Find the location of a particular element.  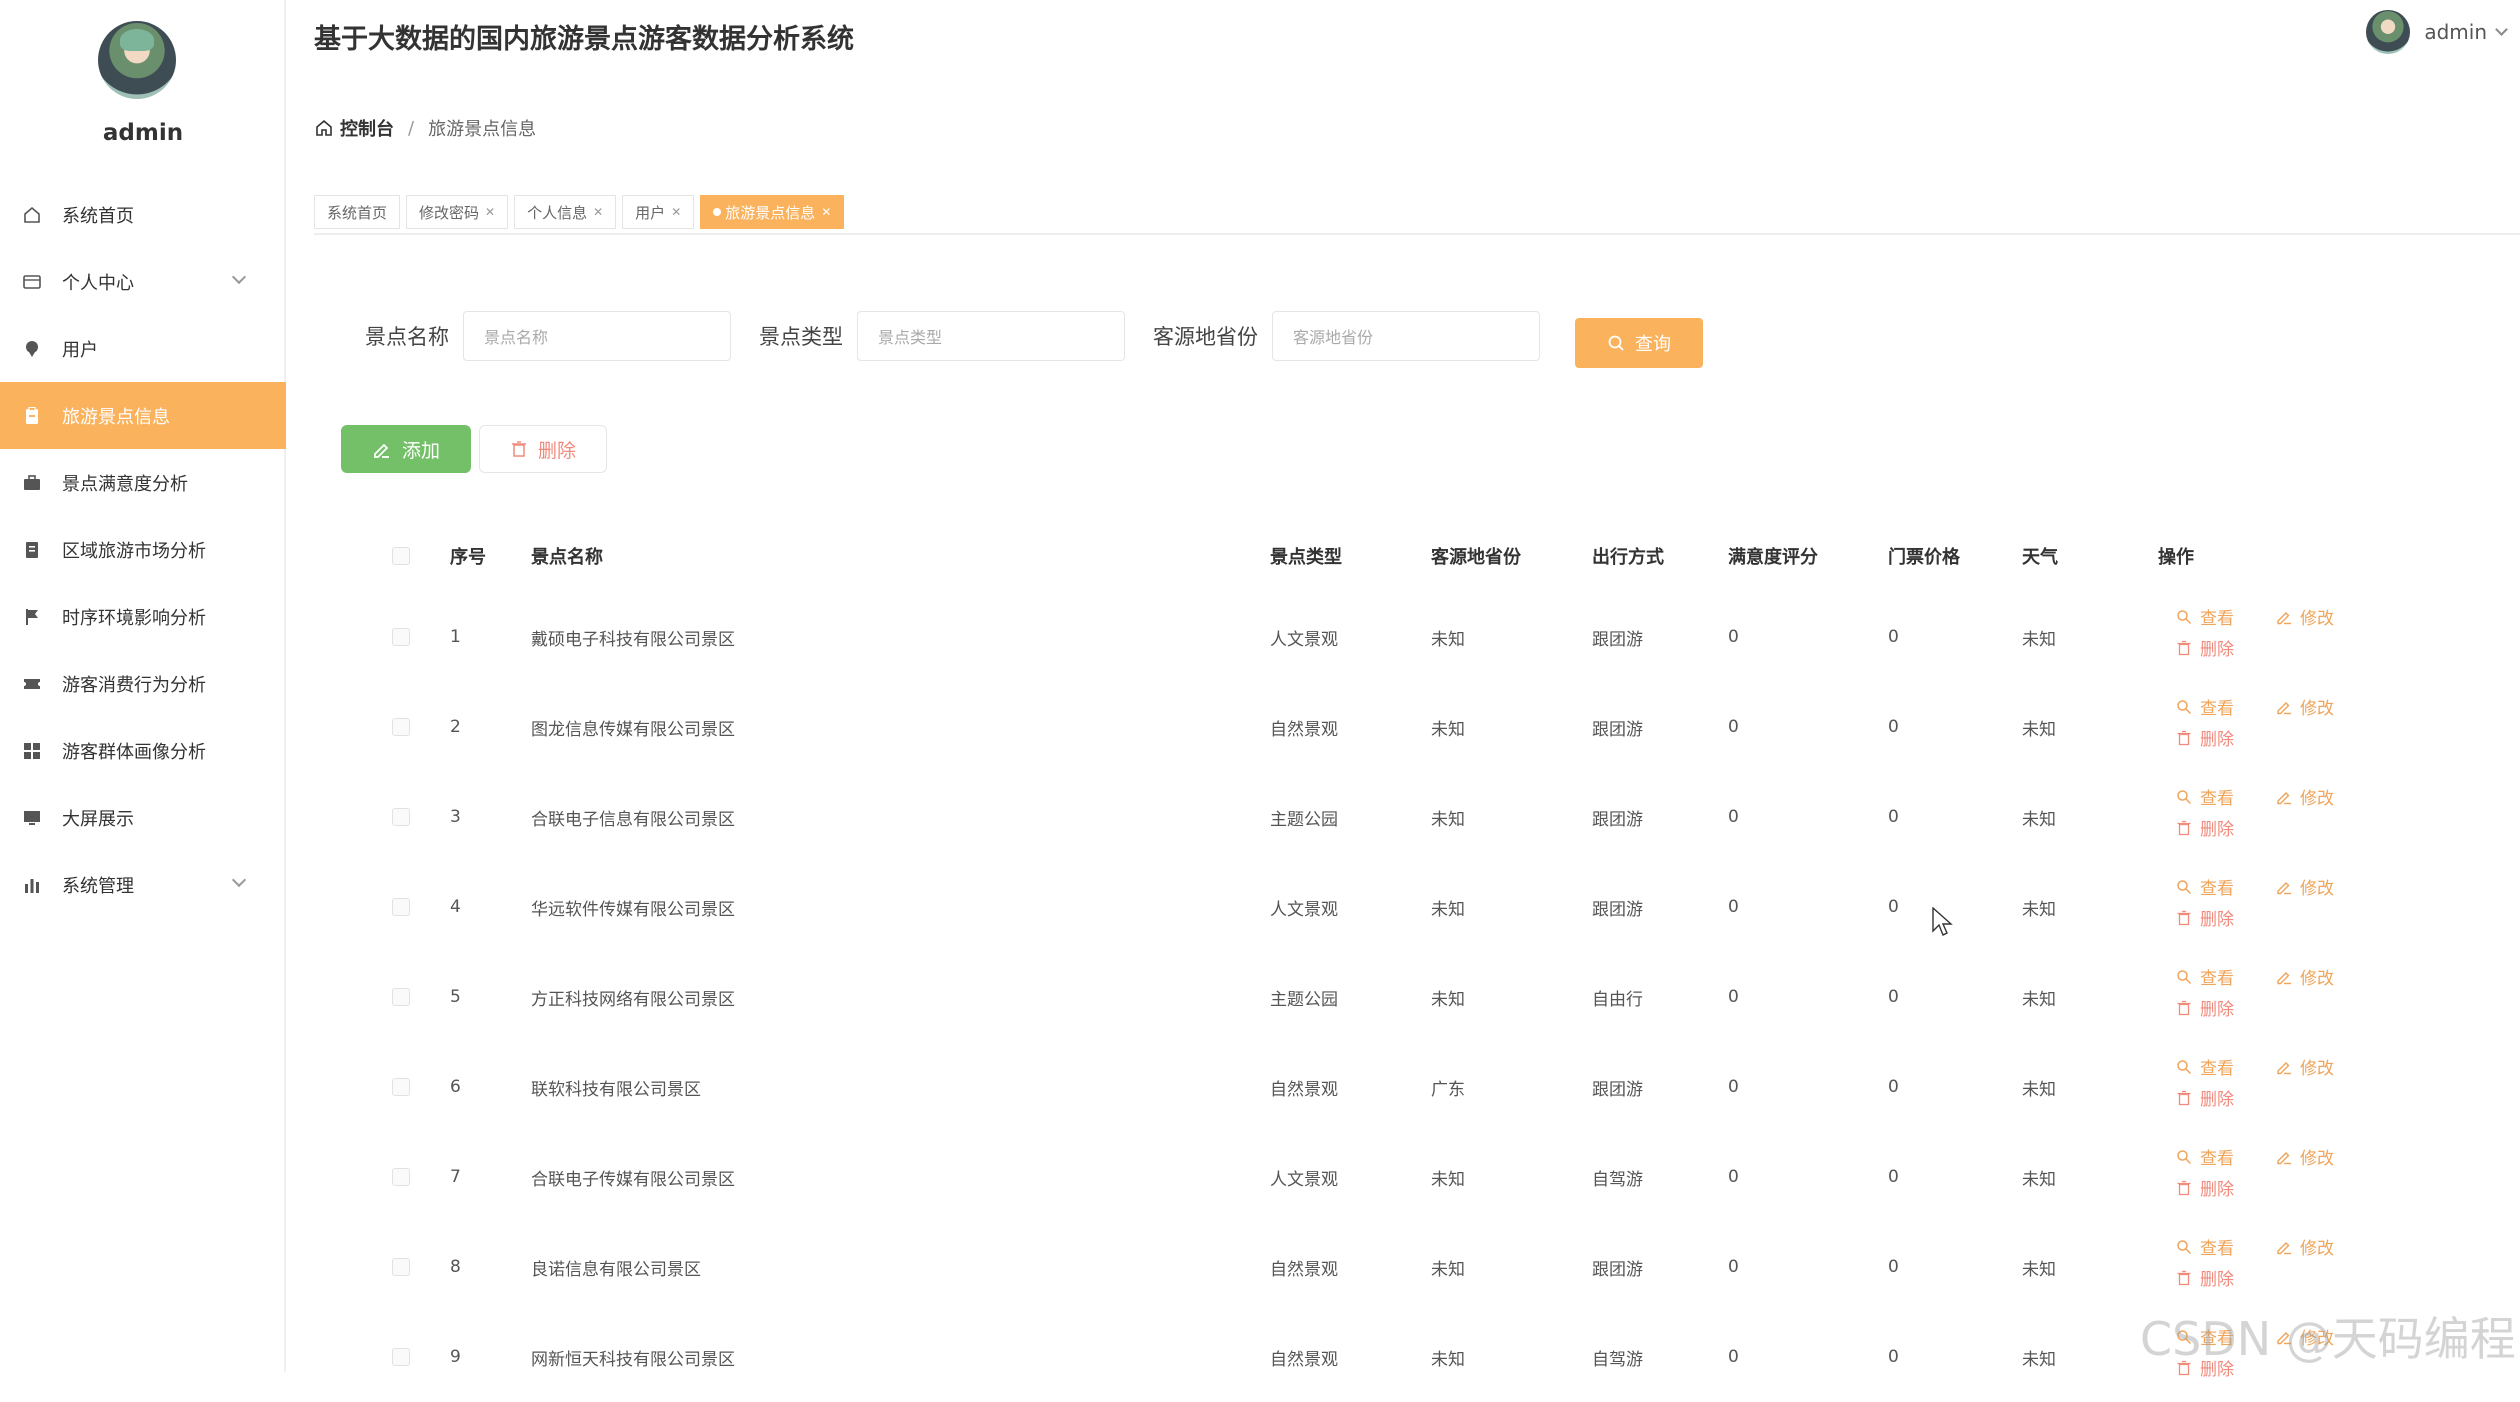

user-menu: admin is located at coordinates (2437, 32).